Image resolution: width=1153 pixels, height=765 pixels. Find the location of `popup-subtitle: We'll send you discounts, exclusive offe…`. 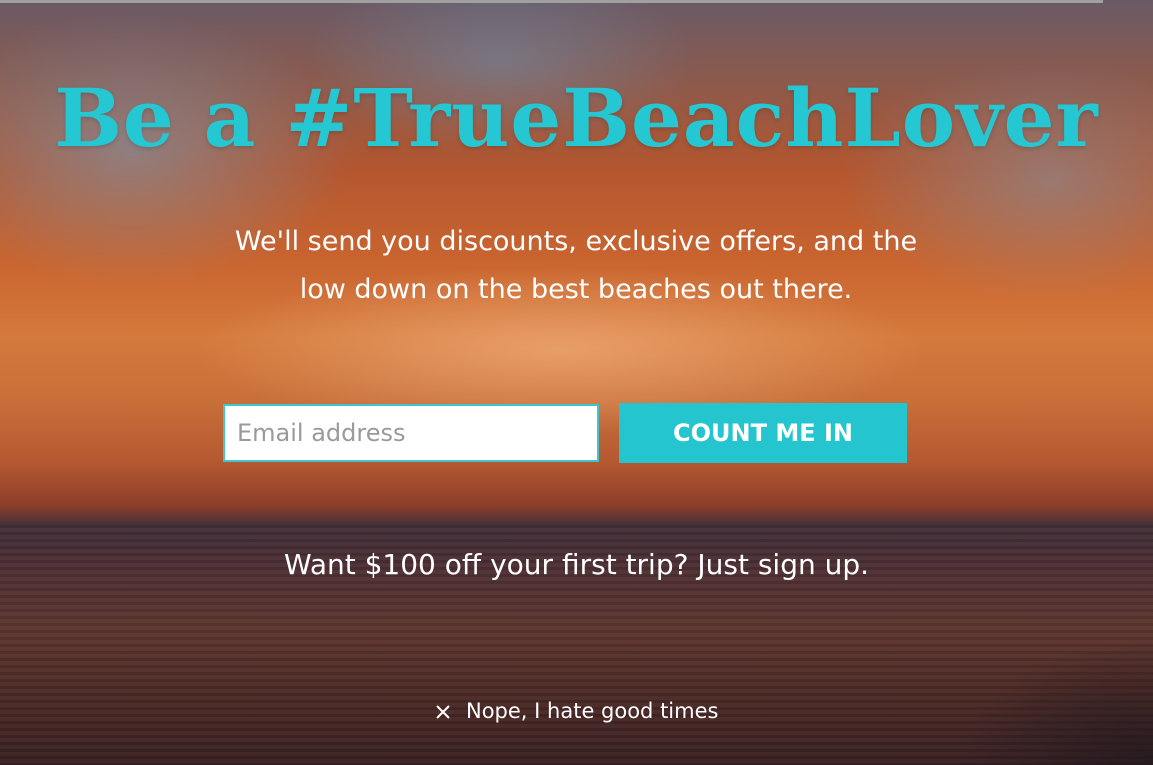

popup-subtitle: We'll send you discounts, exclusive offe… is located at coordinates (576, 265).